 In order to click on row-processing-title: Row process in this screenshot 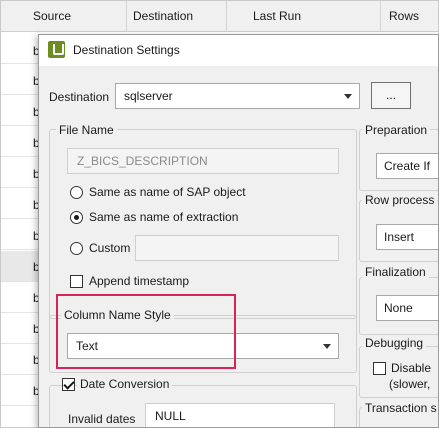, I will do `click(400, 200)`.